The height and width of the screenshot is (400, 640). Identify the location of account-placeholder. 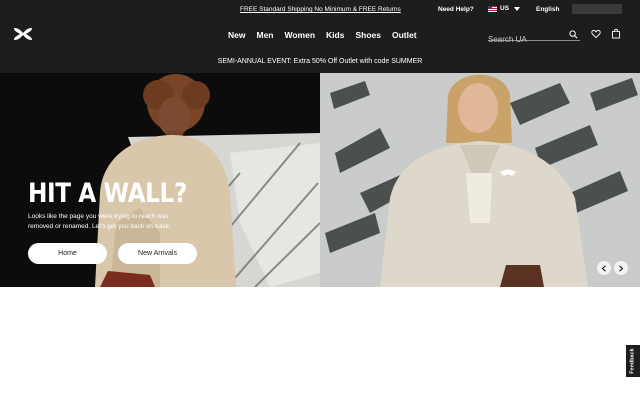
(597, 9).